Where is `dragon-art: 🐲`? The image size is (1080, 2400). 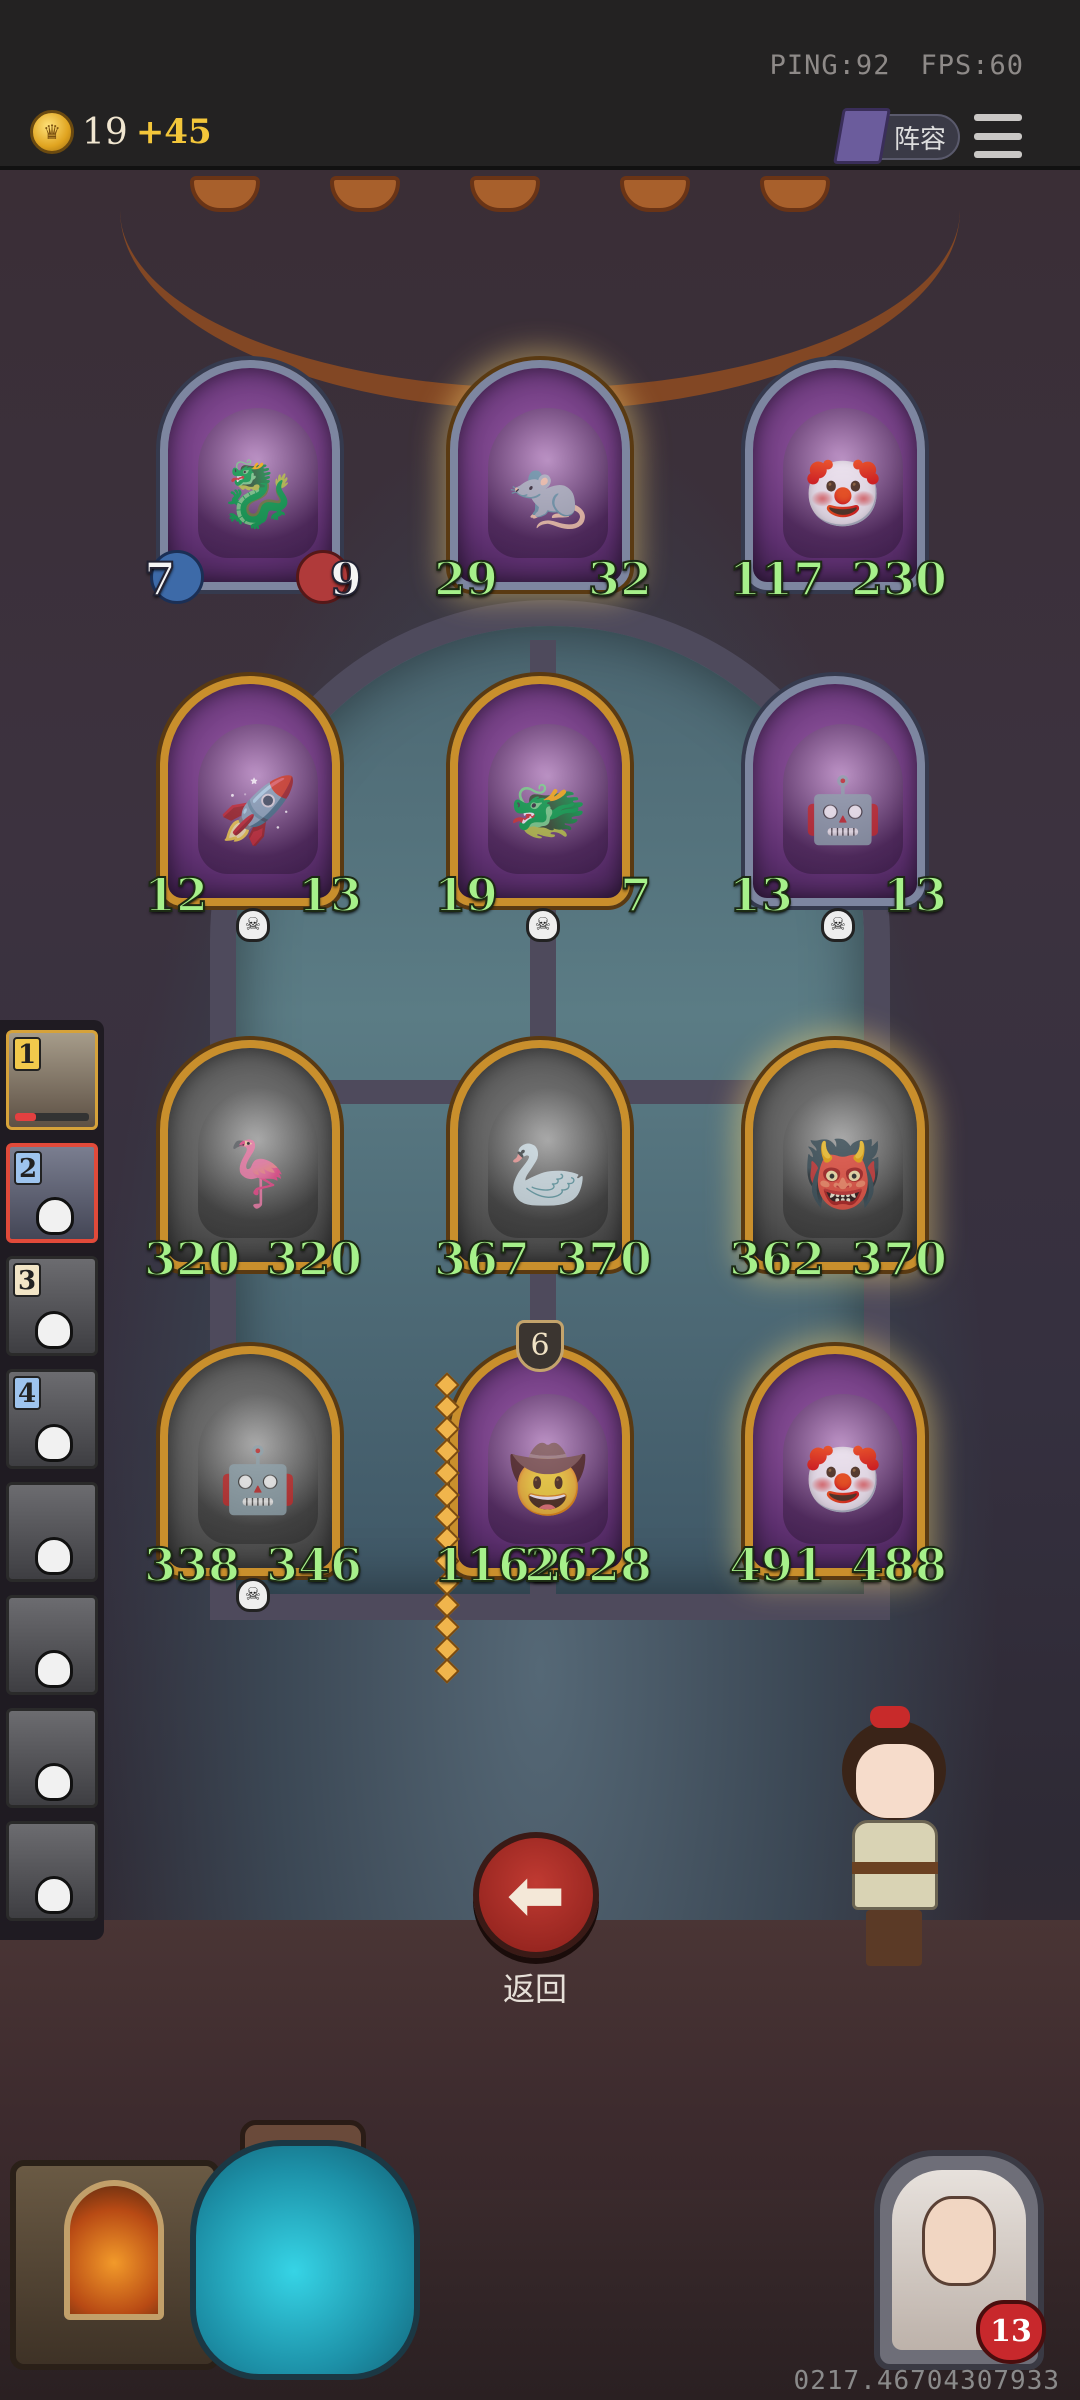
dragon-art: 🐲 is located at coordinates (548, 799).